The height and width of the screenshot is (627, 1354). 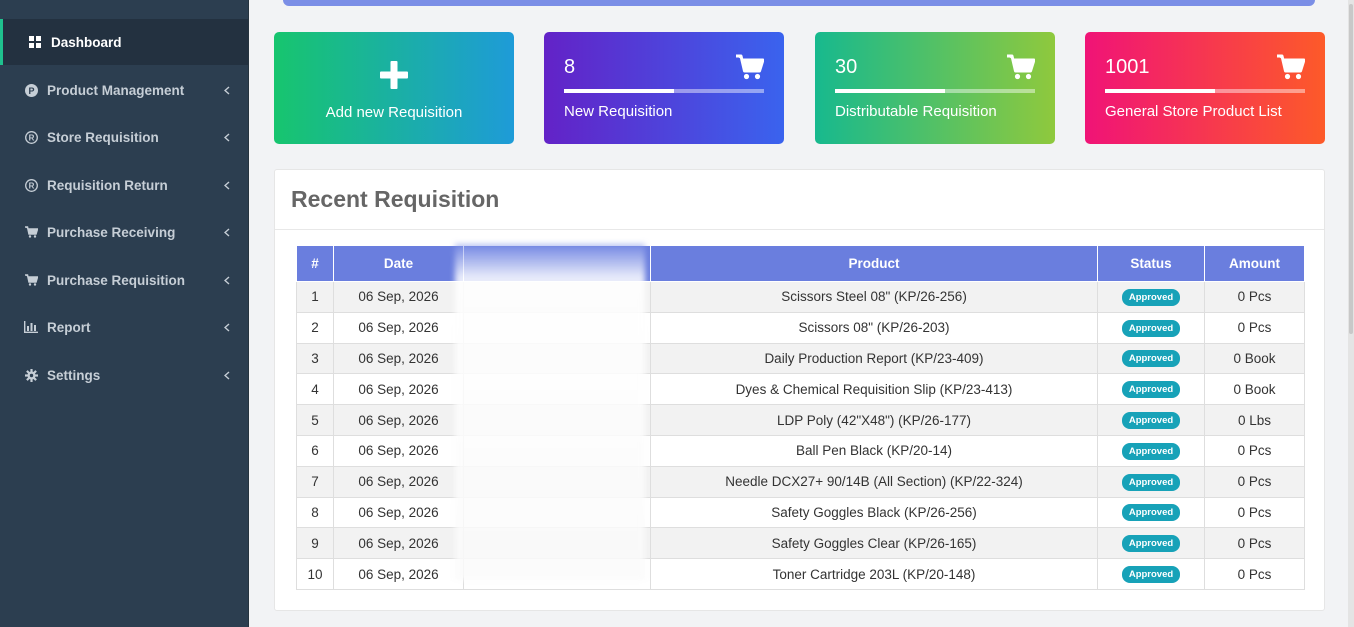 What do you see at coordinates (31, 327) in the screenshot?
I see `bar-chart-icon` at bounding box center [31, 327].